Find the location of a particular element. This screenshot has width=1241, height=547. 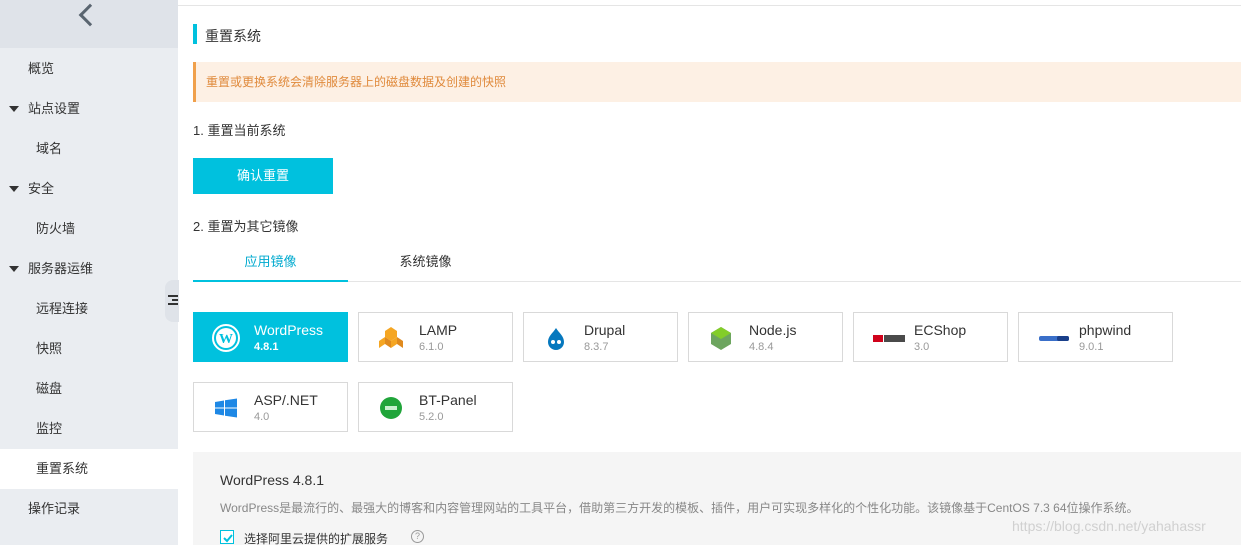

step-reset-other-image: 2. 重置为其它镜像 is located at coordinates (246, 226).